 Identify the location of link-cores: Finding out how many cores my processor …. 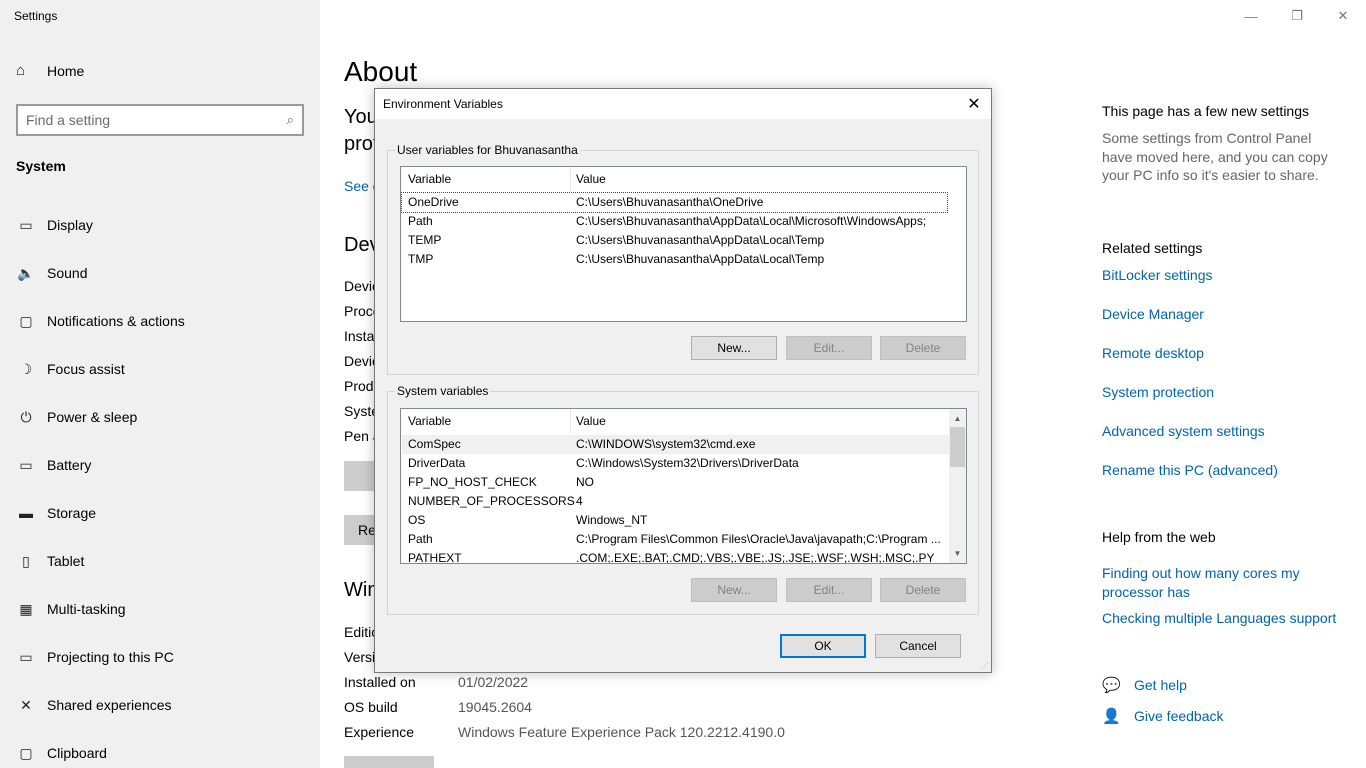
(1217, 582).